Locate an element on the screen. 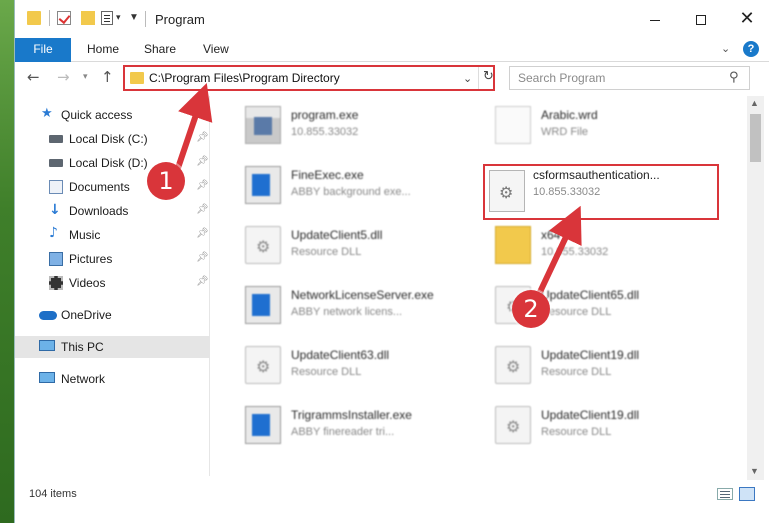 This screenshot has height=523, width=769. sidebar-item-music: ♪ Music 📌︎ is located at coordinates (112, 235).